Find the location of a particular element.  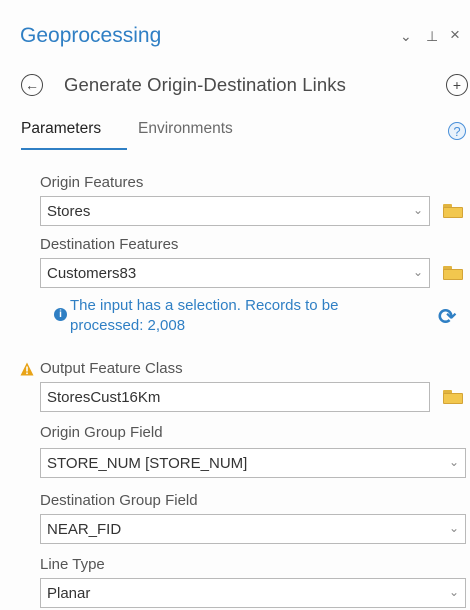

origin-features-value: Stores is located at coordinates (69, 211).